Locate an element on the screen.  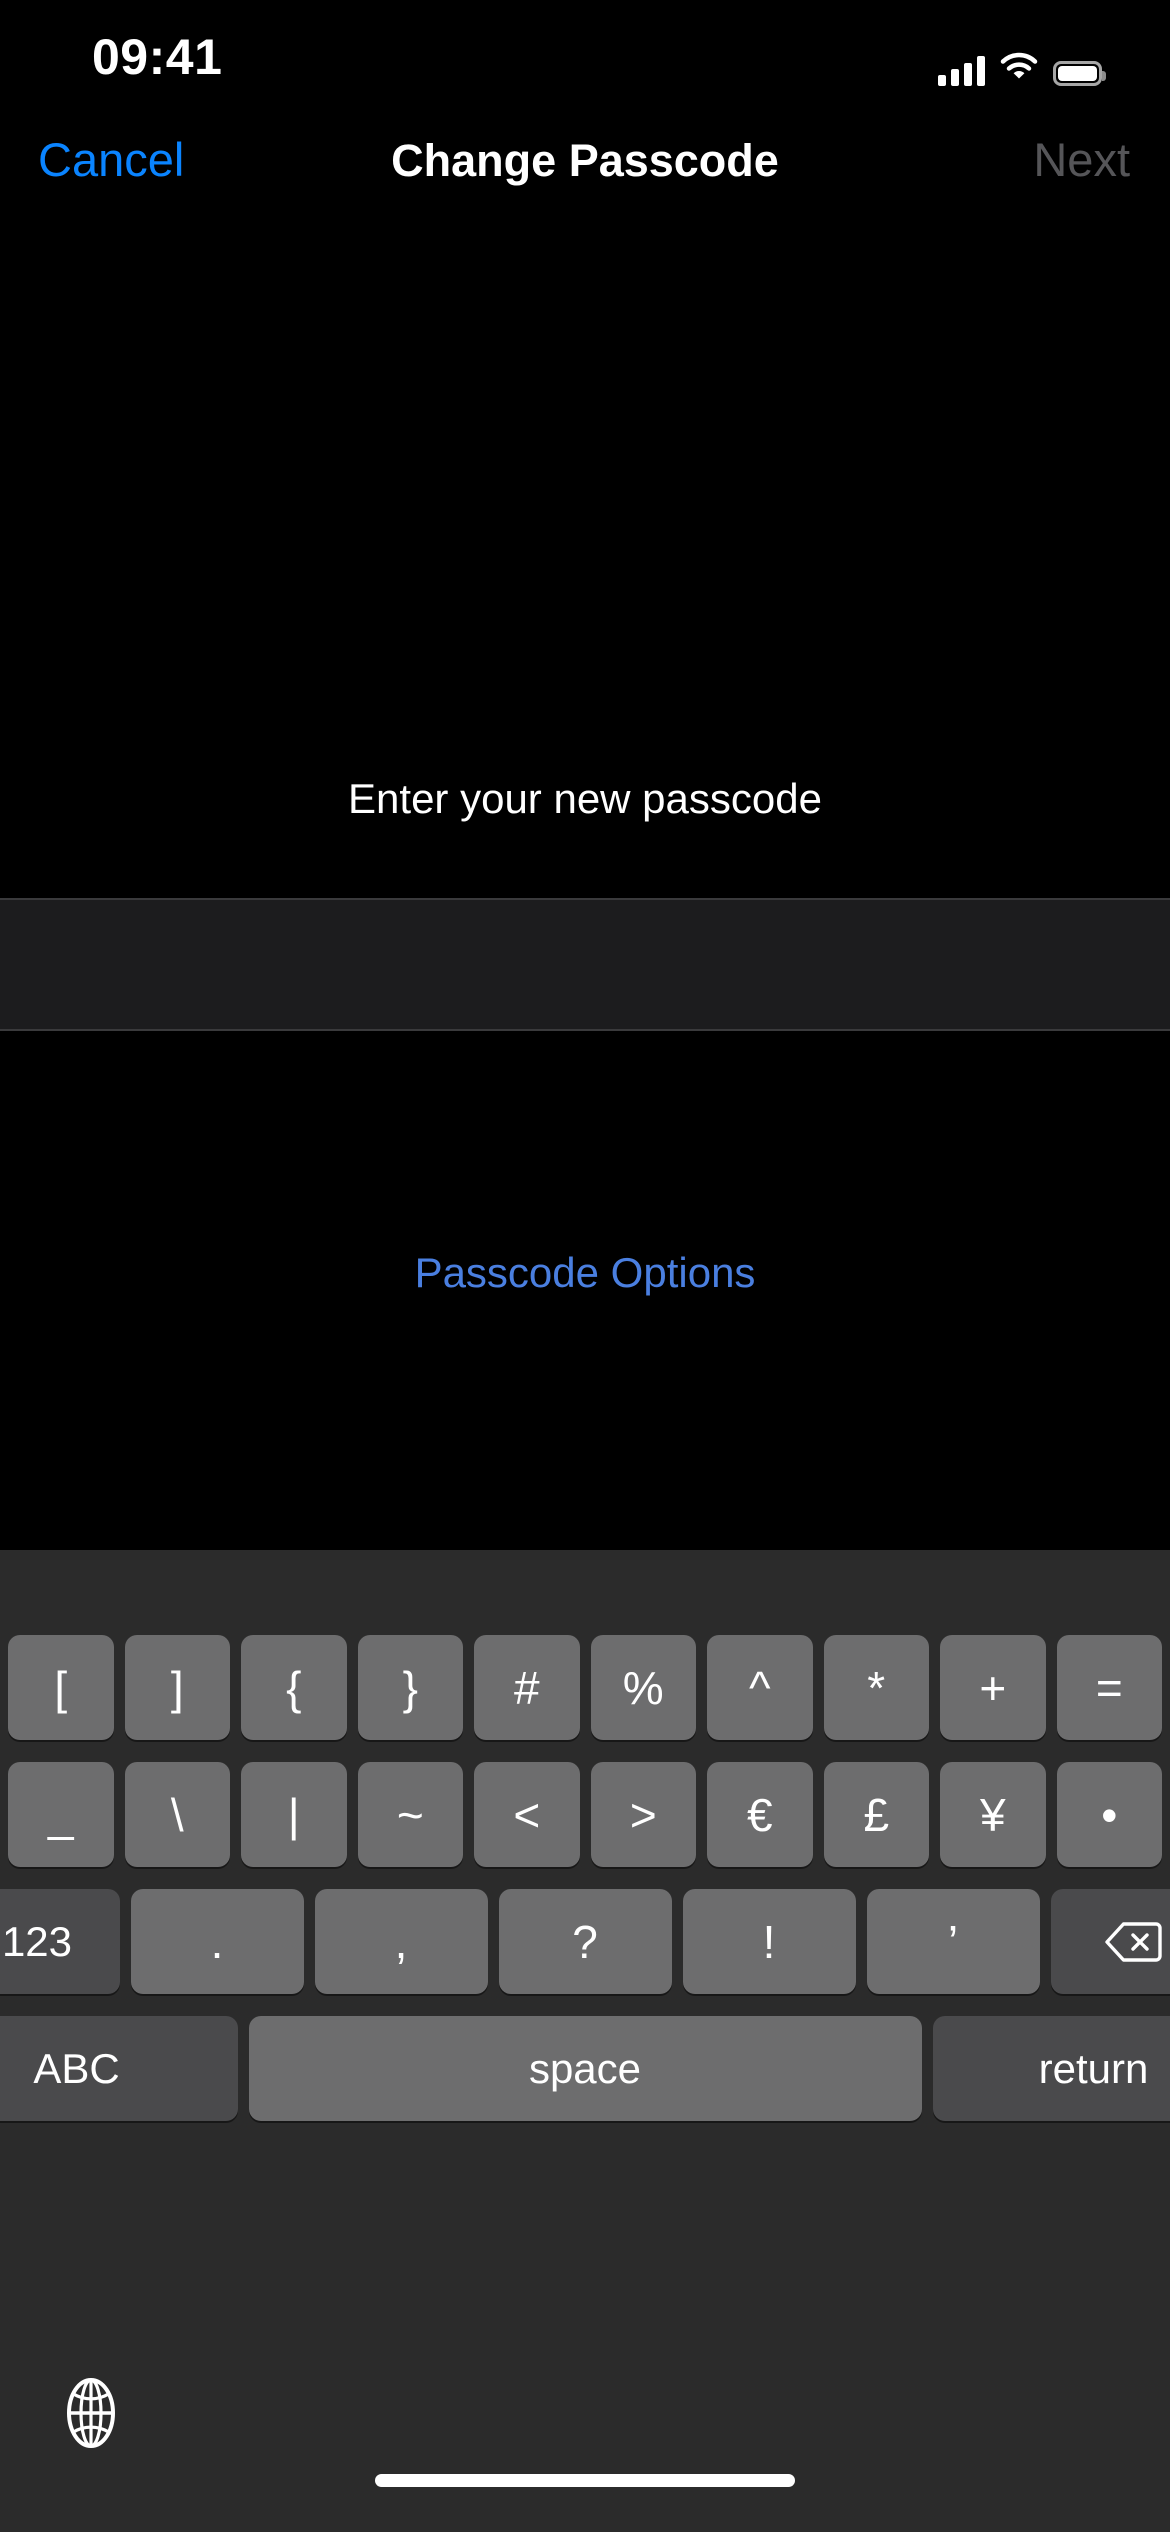
page-title: Change Passcode is located at coordinates (585, 160).